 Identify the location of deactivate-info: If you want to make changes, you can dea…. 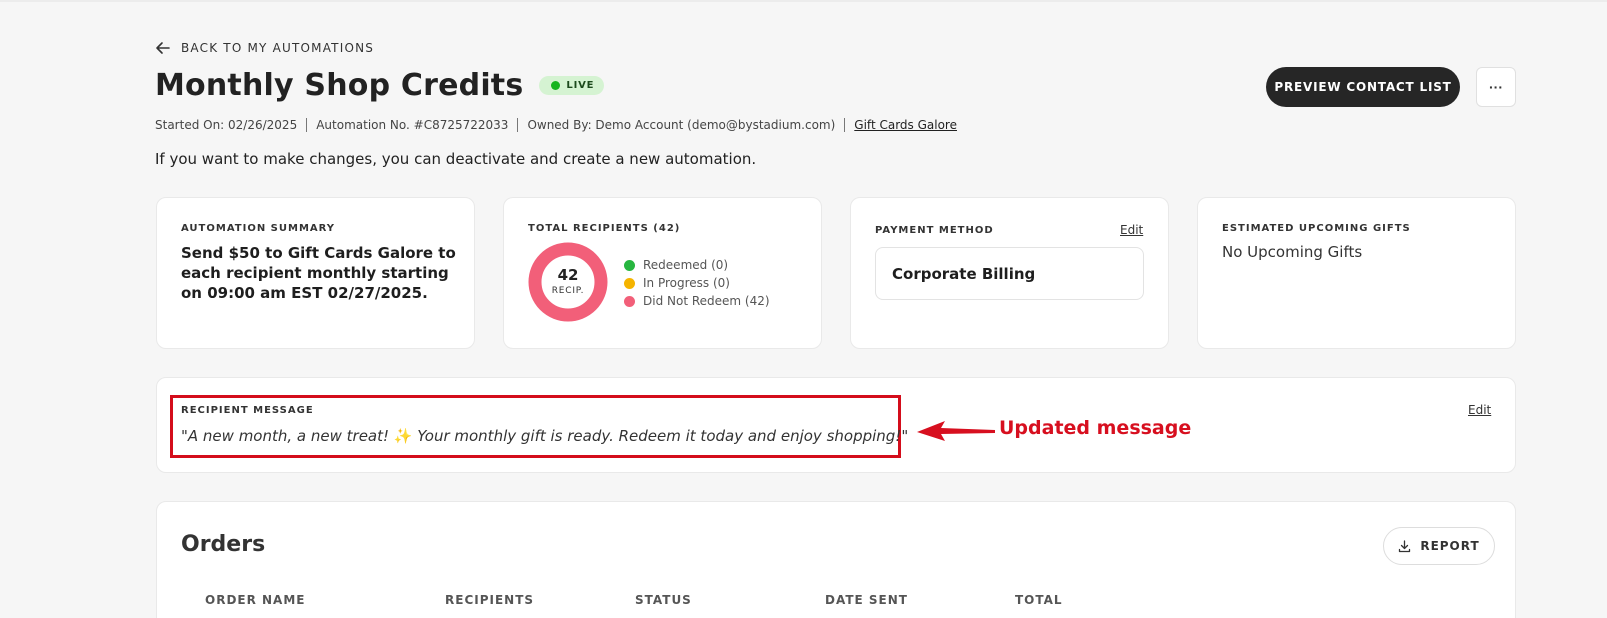
(456, 159).